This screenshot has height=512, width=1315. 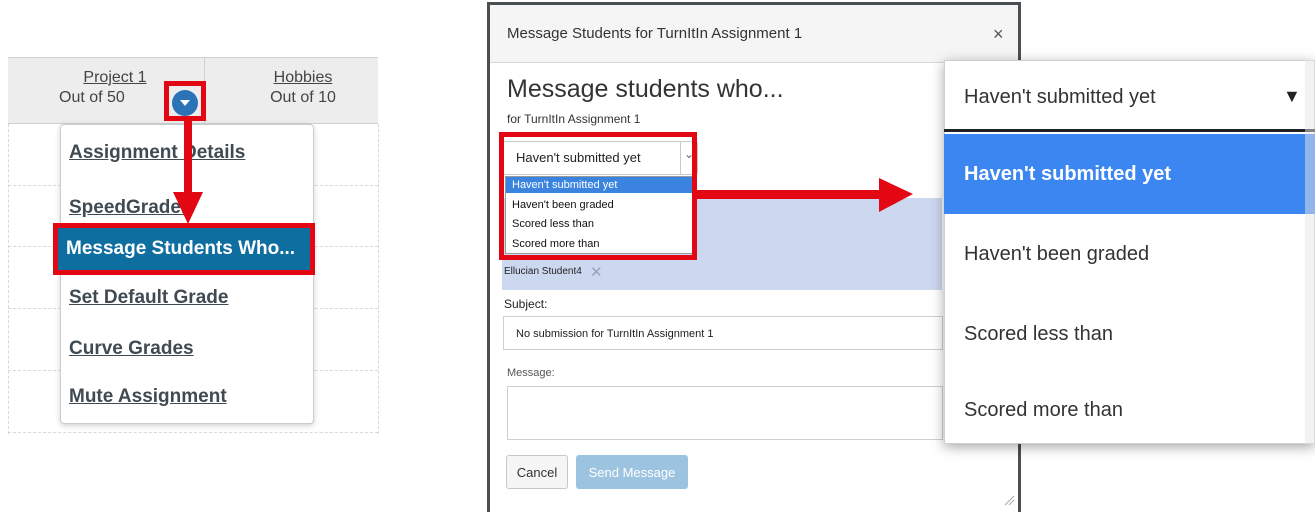 I want to click on message-label: Message:, so click(x=531, y=373).